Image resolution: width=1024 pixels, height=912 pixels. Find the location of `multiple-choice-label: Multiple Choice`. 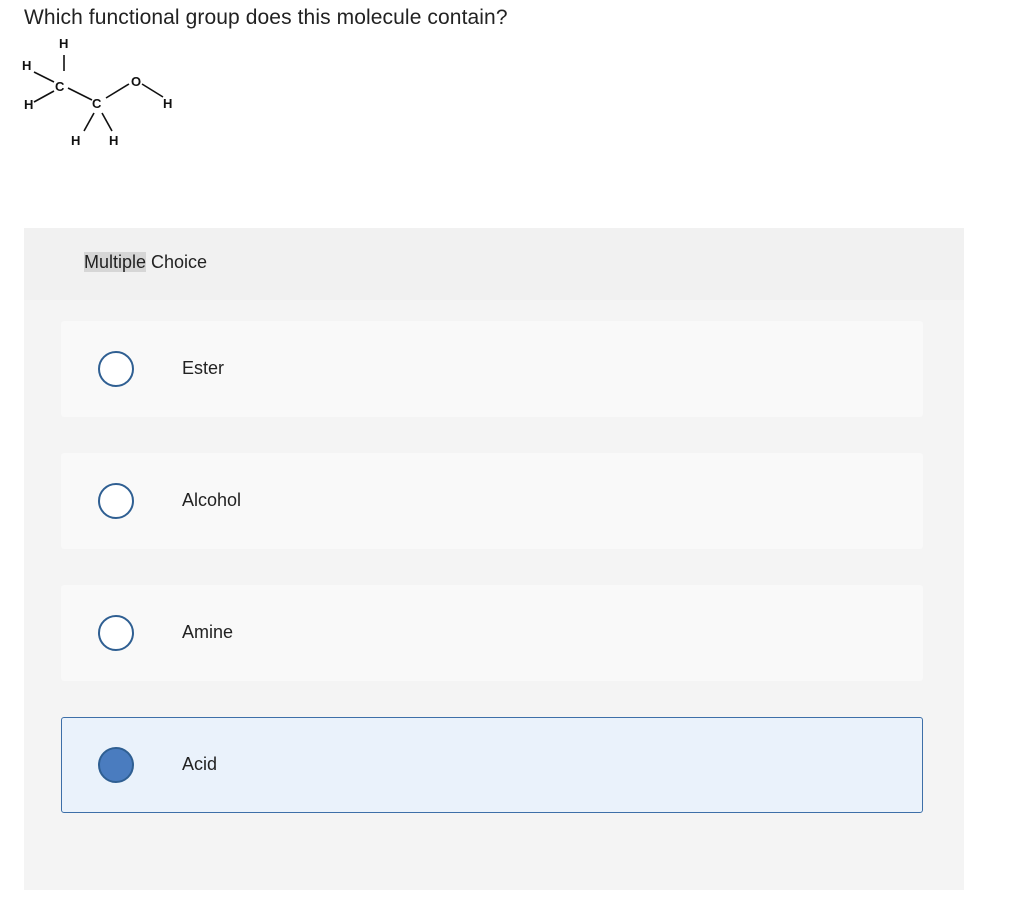

multiple-choice-label: Multiple Choice is located at coordinates (145, 262).